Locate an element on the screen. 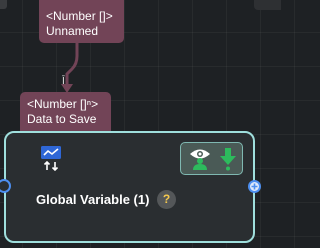 The width and height of the screenshot is (320, 248). node-action-panel is located at coordinates (211, 158).